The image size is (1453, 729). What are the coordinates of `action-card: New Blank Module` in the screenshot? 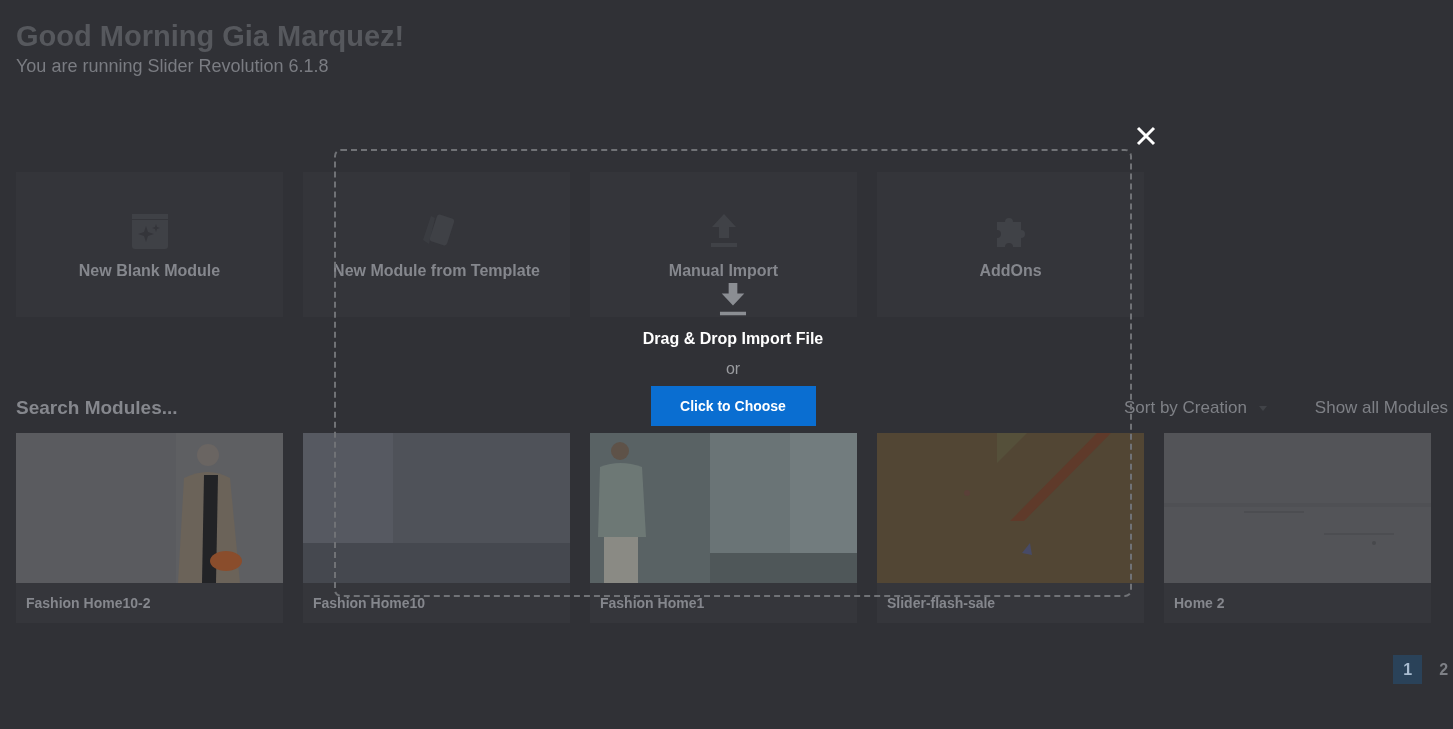 It's located at (149, 244).